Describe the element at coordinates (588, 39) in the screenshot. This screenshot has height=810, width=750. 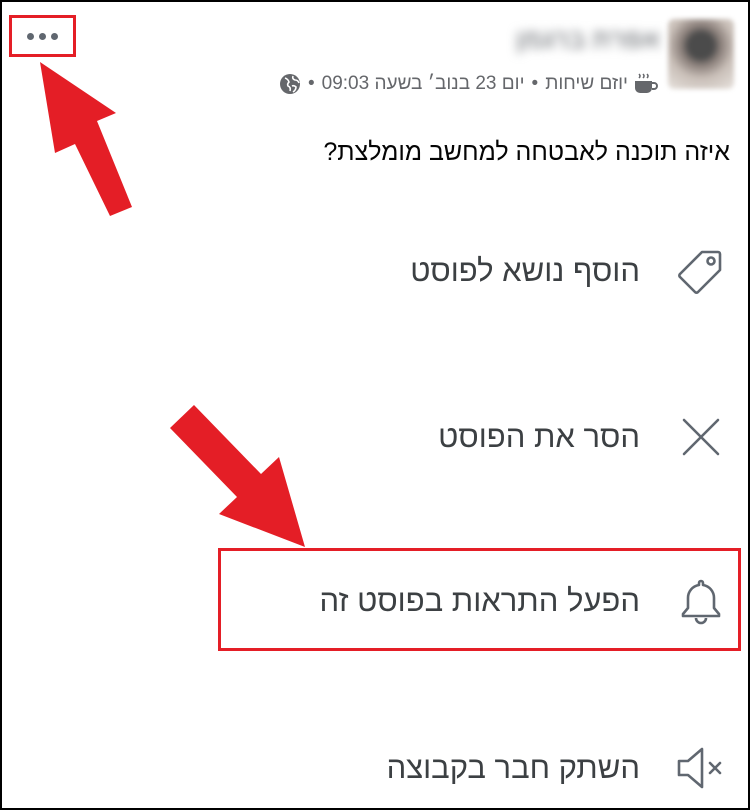
I see `author-name: אפרת ברגמן` at that location.